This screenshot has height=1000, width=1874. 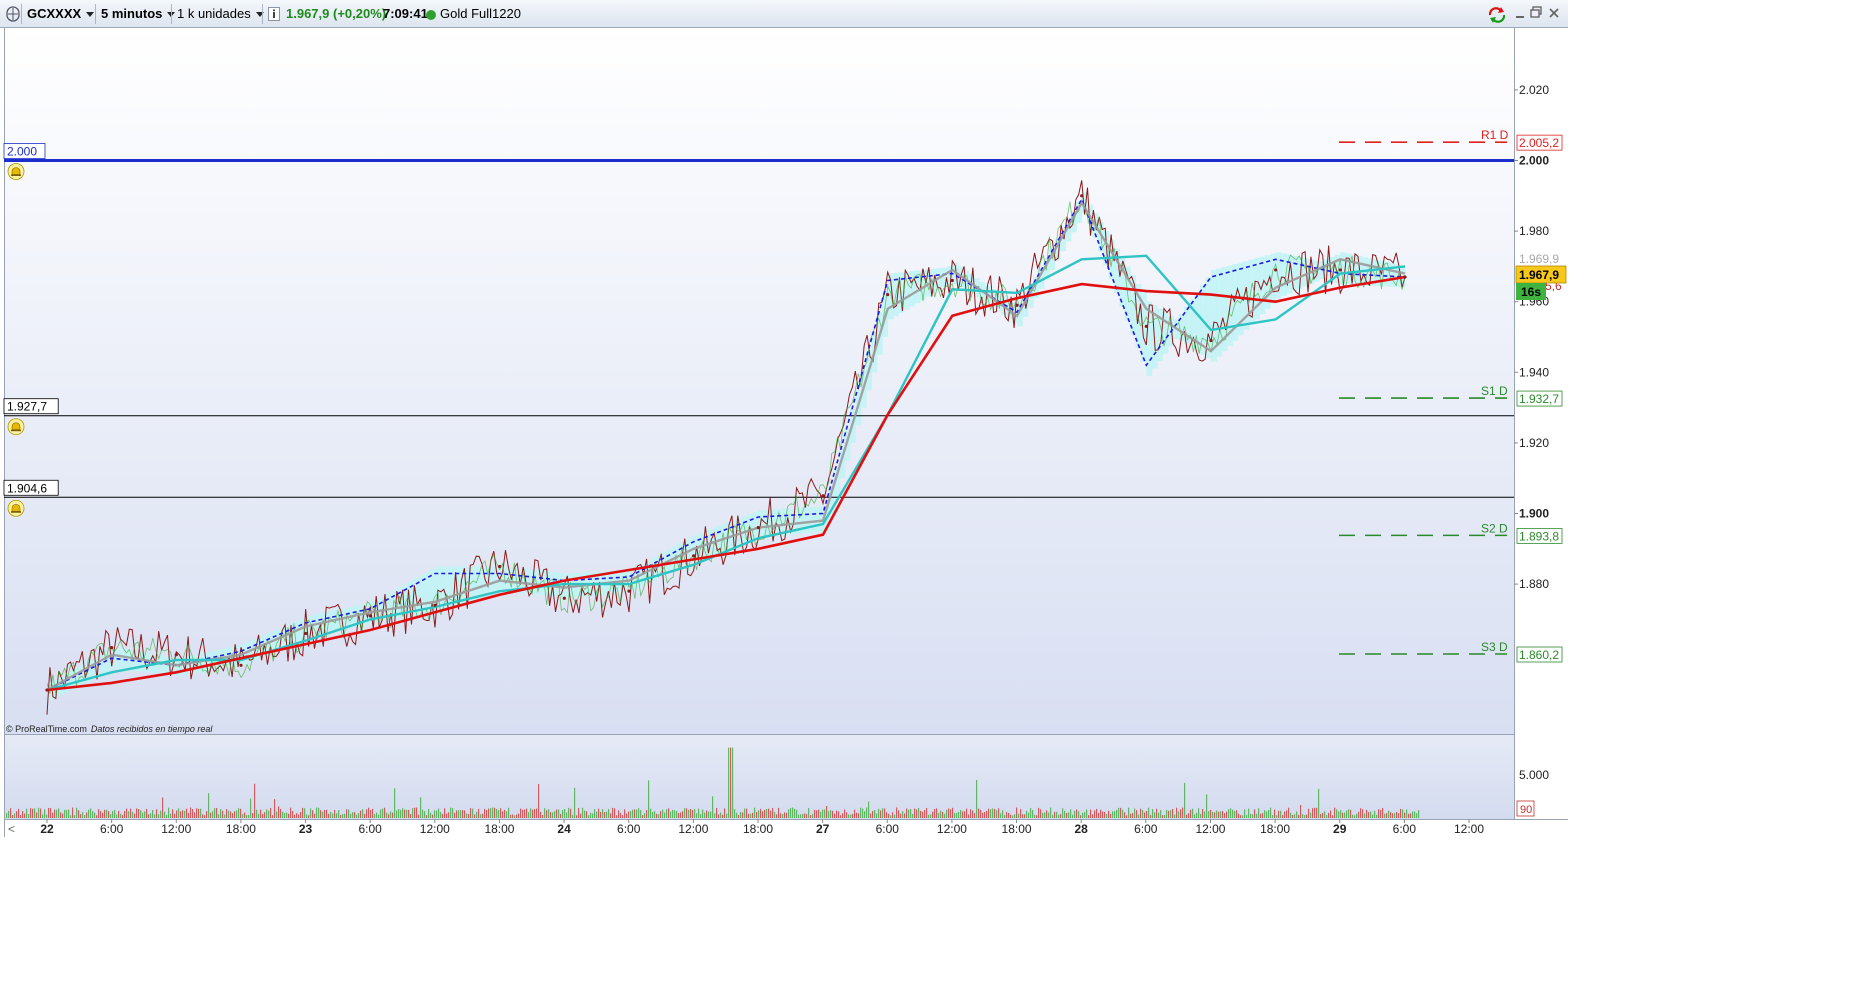 What do you see at coordinates (1536, 14) in the screenshot?
I see `restore-icon` at bounding box center [1536, 14].